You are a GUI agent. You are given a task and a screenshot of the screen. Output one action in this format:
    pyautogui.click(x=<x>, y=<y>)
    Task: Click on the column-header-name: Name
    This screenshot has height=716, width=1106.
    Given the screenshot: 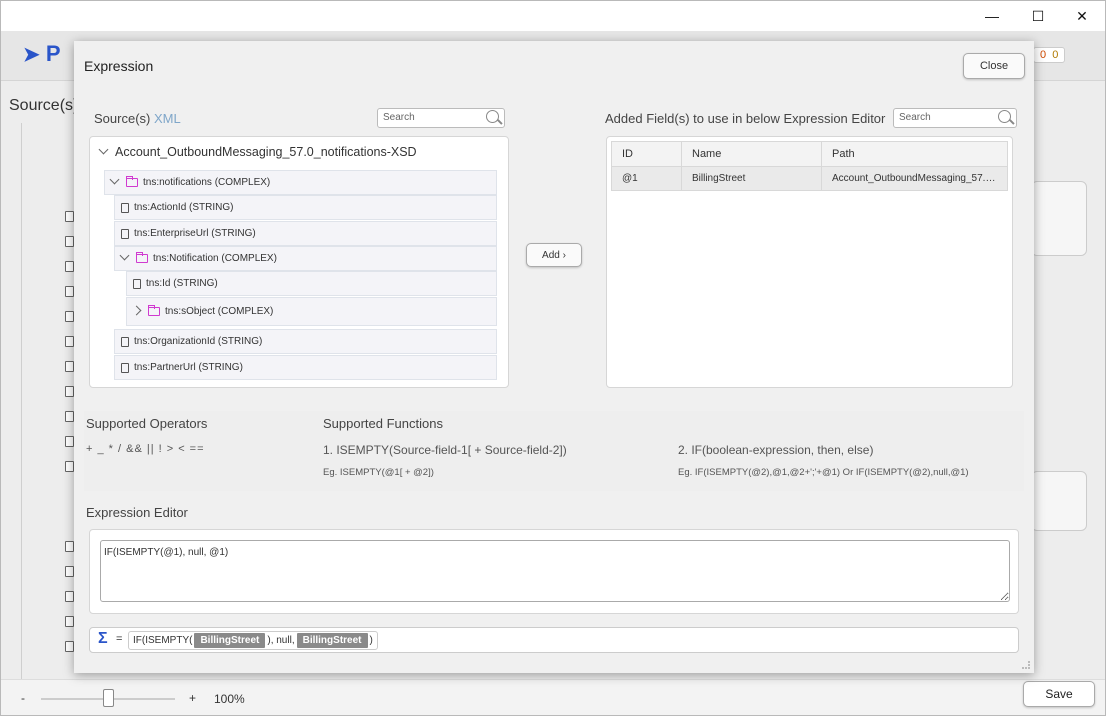 What is the action you would take?
    pyautogui.click(x=751, y=154)
    